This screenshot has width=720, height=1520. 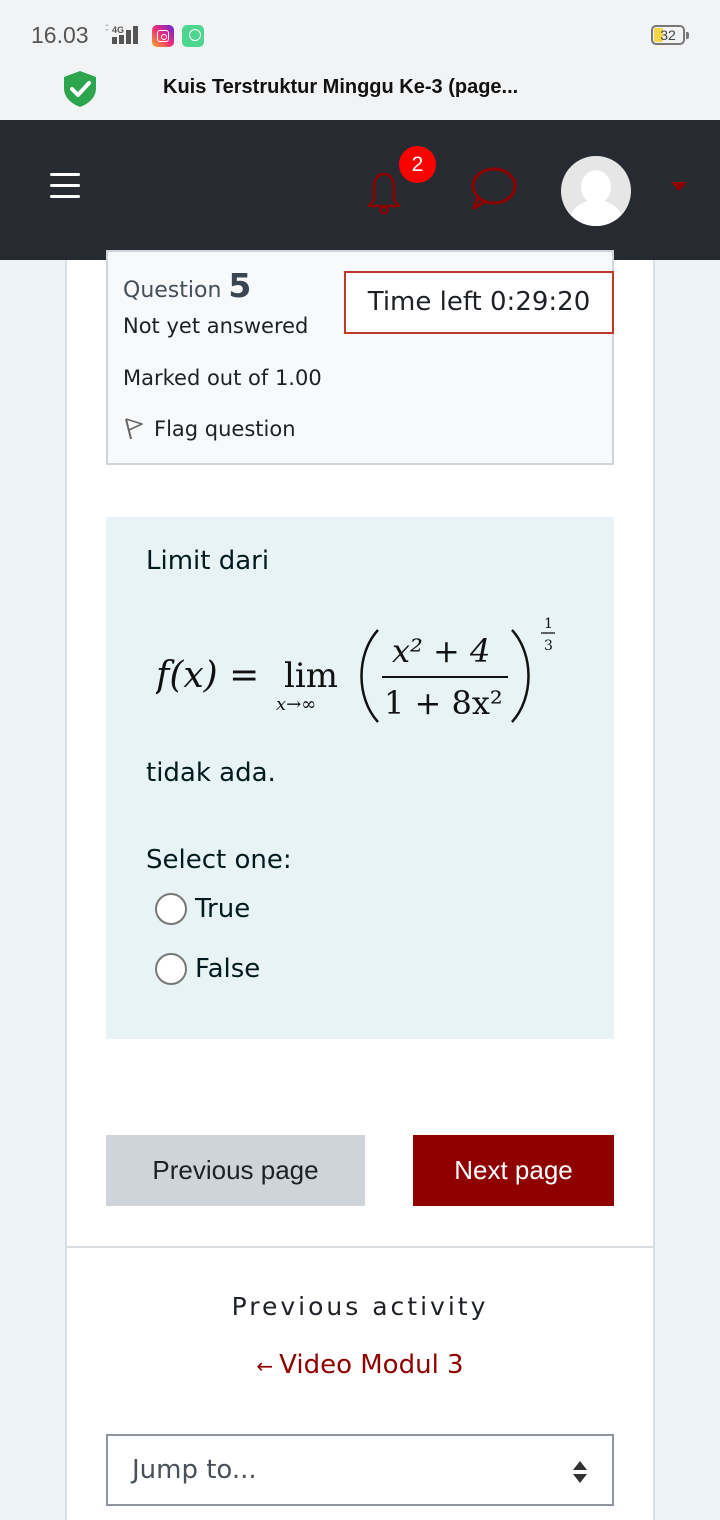 What do you see at coordinates (216, 326) in the screenshot?
I see `question-state: Not yet answered` at bounding box center [216, 326].